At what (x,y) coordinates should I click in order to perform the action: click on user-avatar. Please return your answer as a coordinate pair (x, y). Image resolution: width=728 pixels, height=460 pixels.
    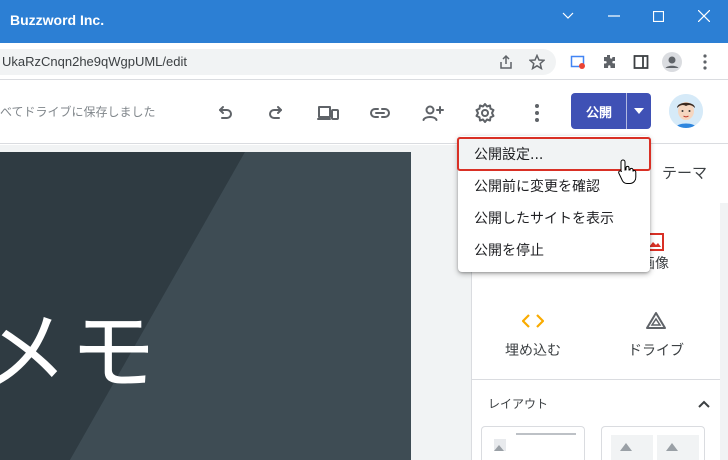
    Looking at the image, I should click on (686, 111).